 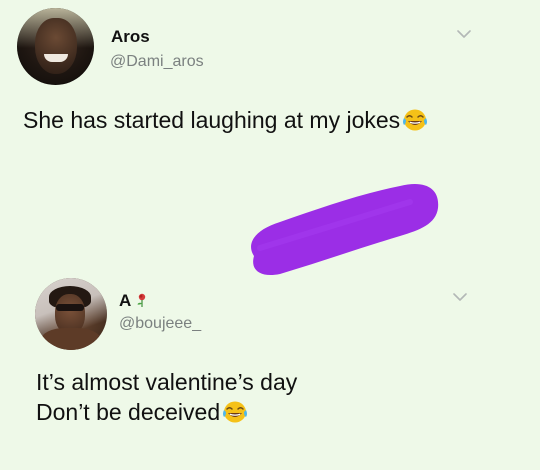 What do you see at coordinates (160, 324) in the screenshot?
I see `user-handle: @boujeee_` at bounding box center [160, 324].